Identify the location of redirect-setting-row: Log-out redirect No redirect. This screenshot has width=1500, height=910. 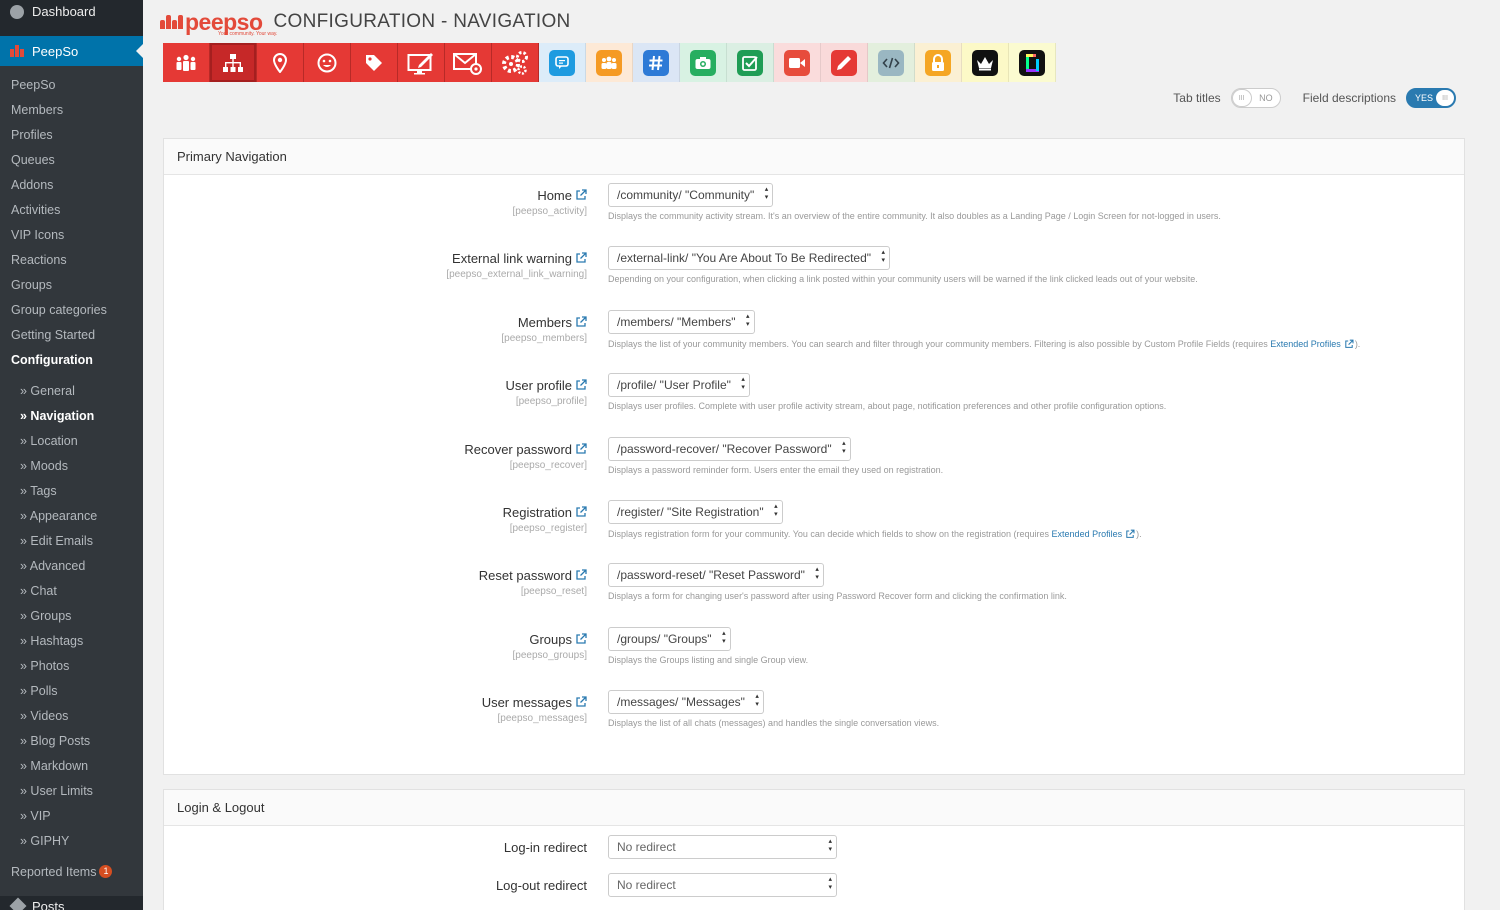
(814, 886).